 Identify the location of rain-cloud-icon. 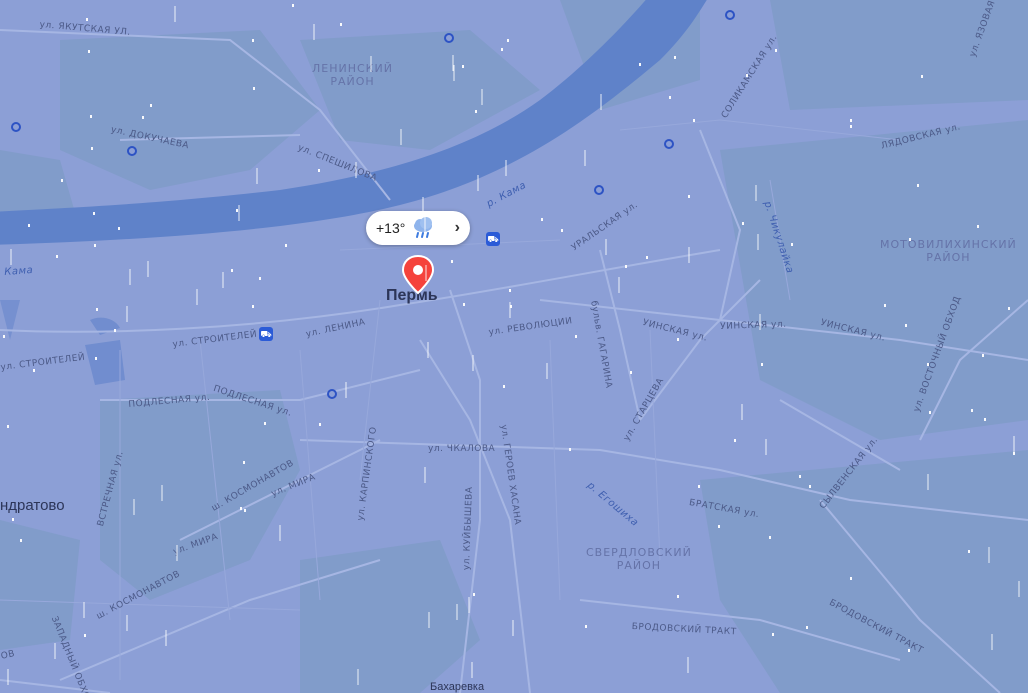
(423, 227).